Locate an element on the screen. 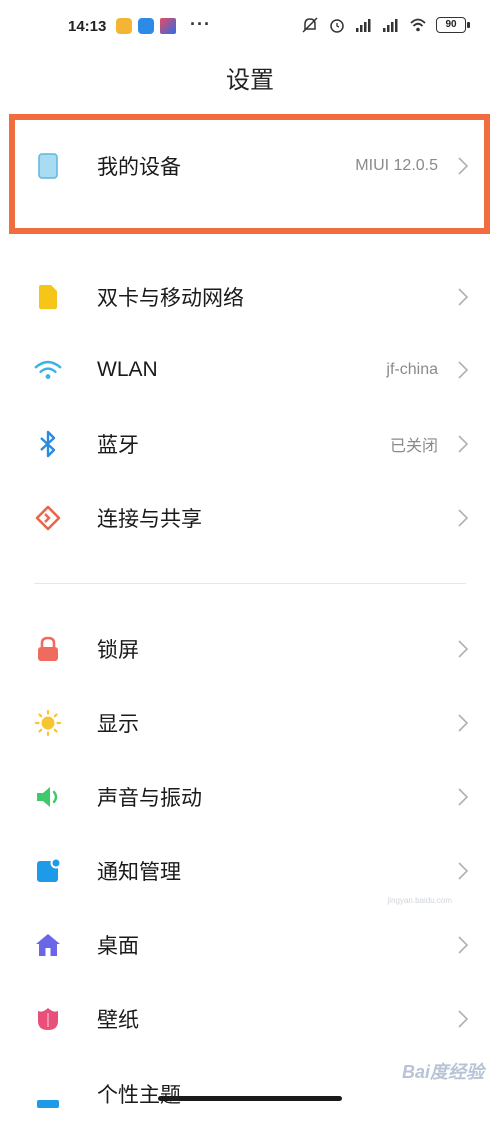 This screenshot has width=500, height=1130. signal-icon is located at coordinates (363, 25).